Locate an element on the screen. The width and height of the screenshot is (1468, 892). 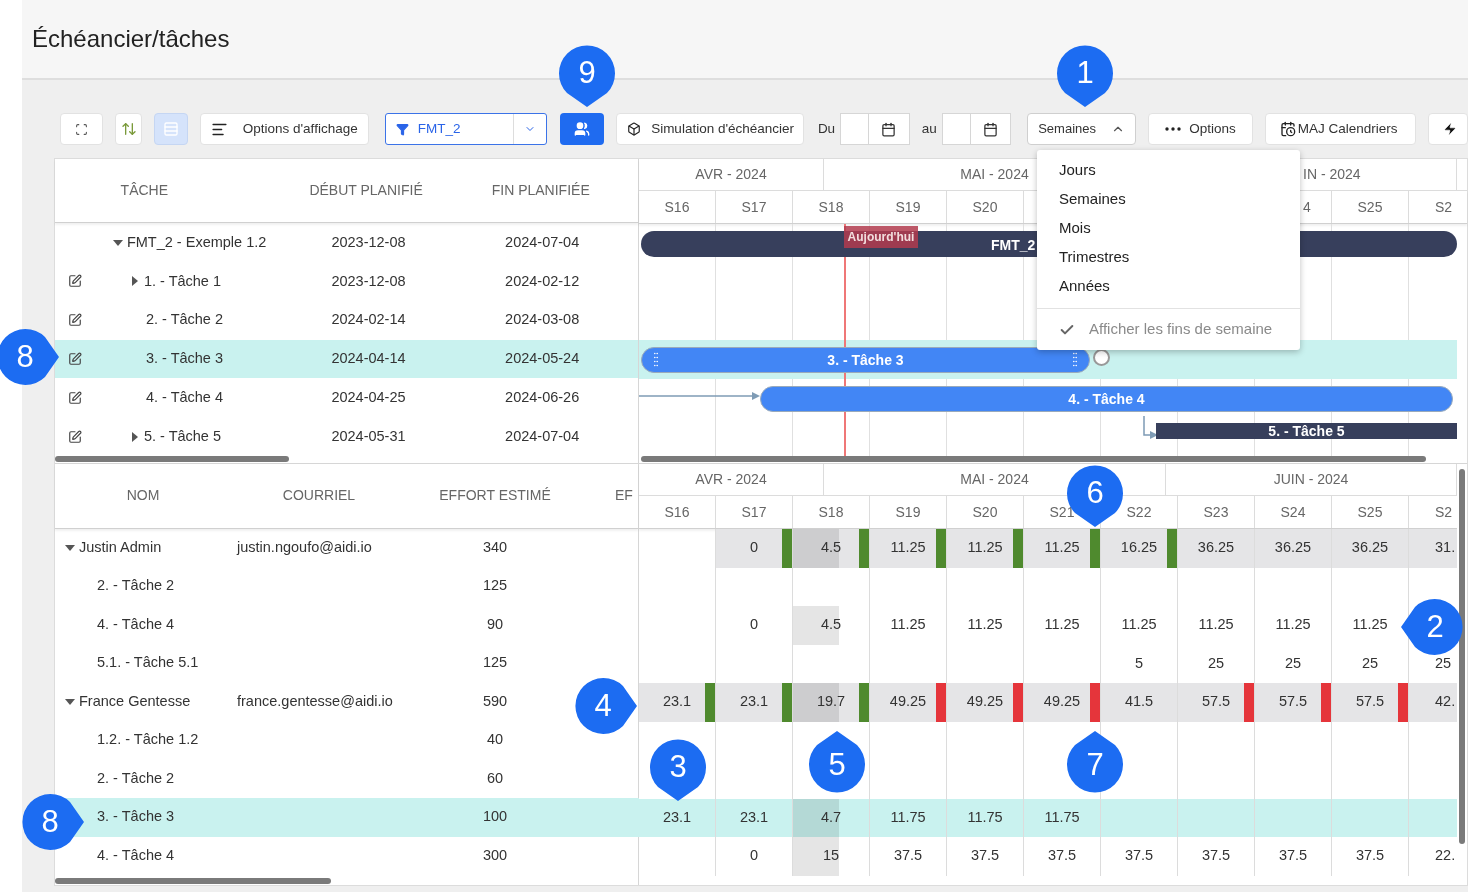
effort-value: 60 is located at coordinates (495, 778).